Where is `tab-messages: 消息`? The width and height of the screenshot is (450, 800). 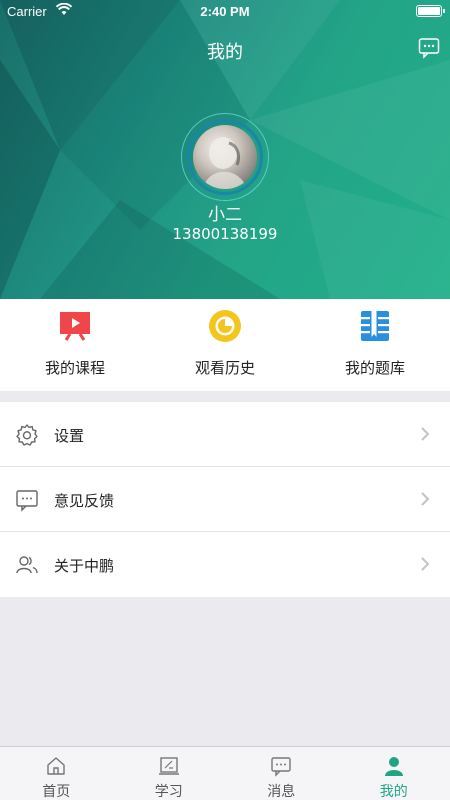 tab-messages: 消息 is located at coordinates (281, 773).